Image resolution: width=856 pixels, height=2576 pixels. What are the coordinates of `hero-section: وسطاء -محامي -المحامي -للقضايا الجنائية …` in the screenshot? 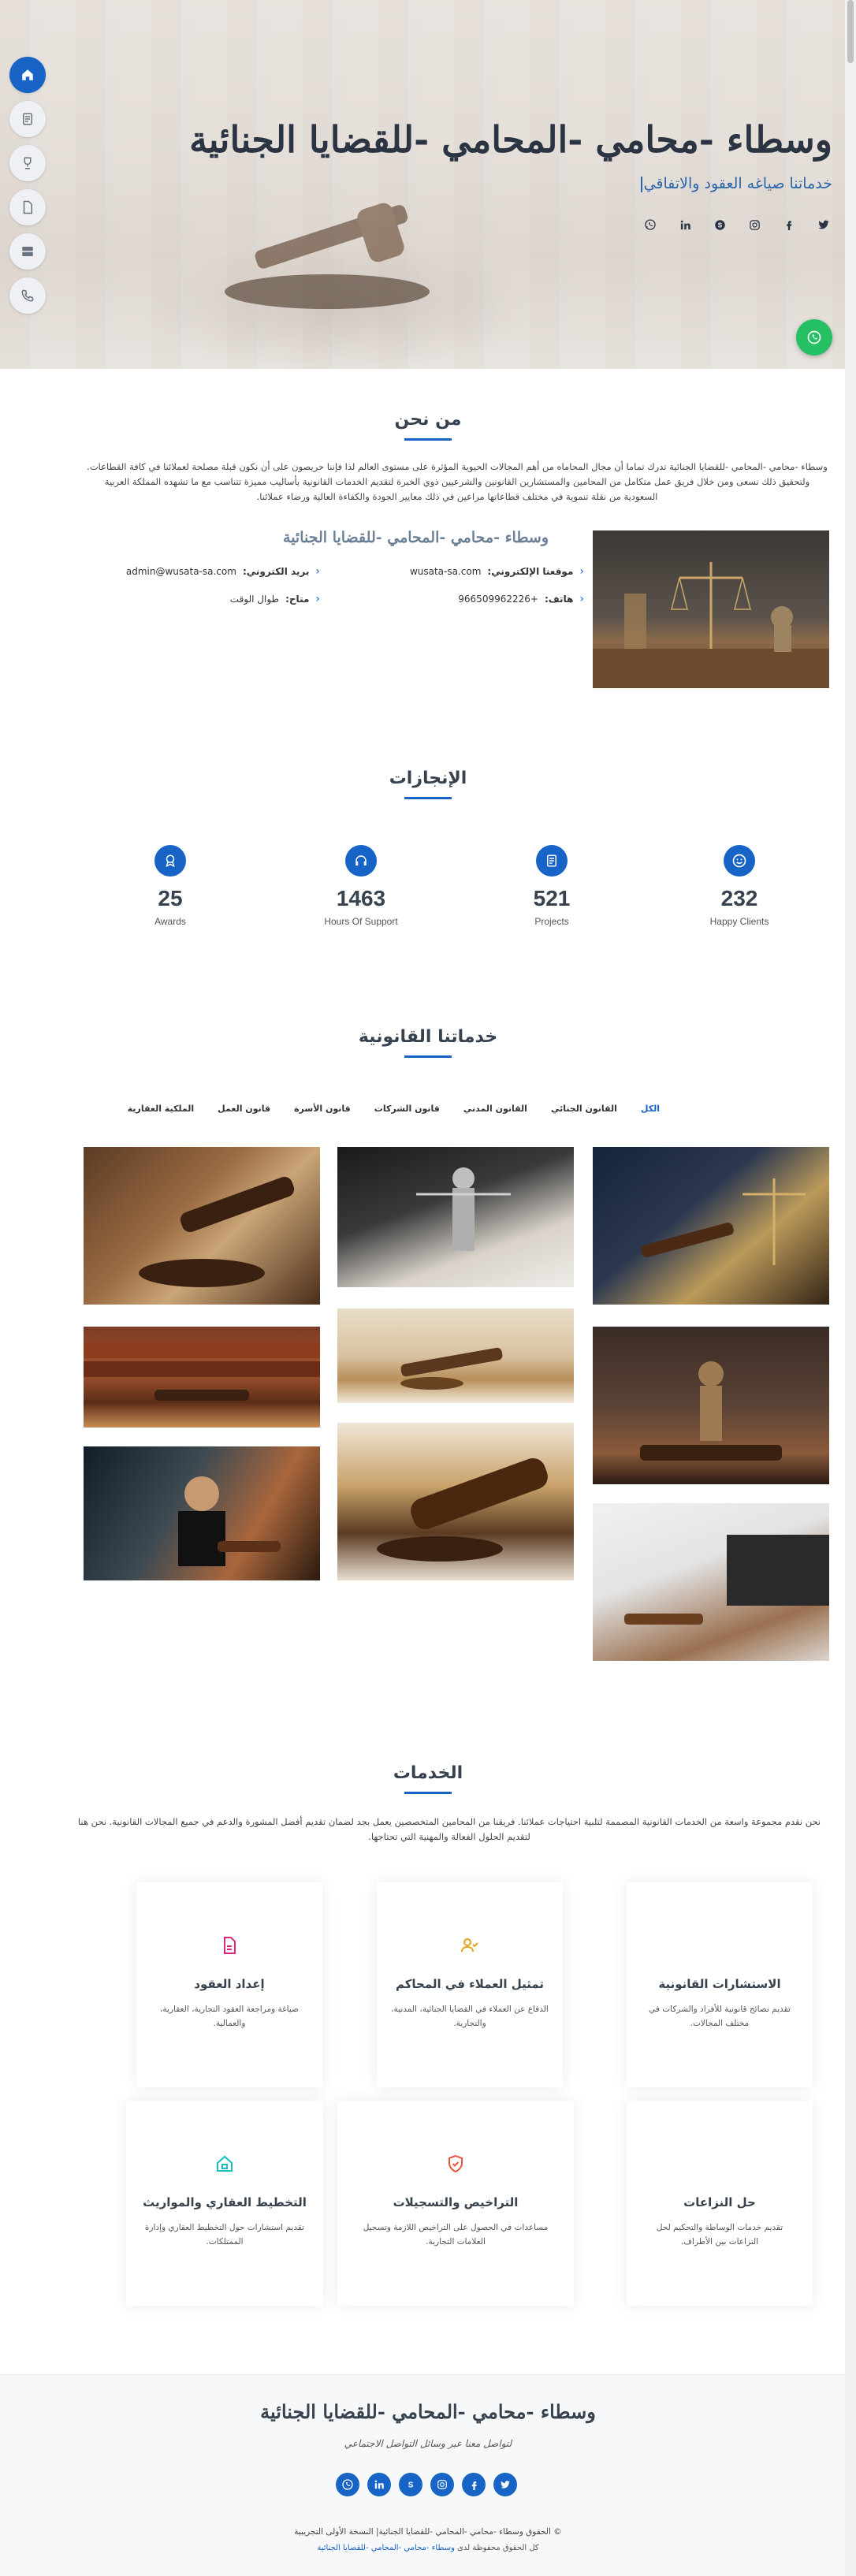 It's located at (428, 184).